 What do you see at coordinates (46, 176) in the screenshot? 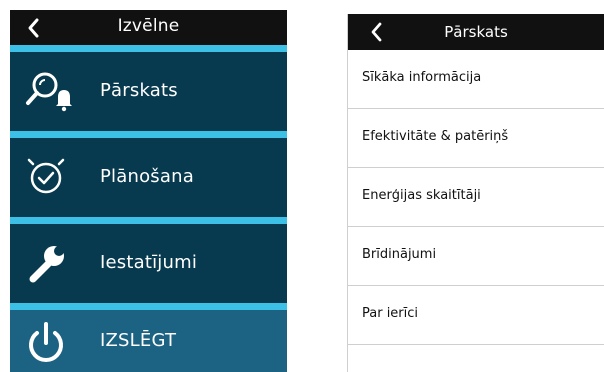
I see `clock-check-icon` at bounding box center [46, 176].